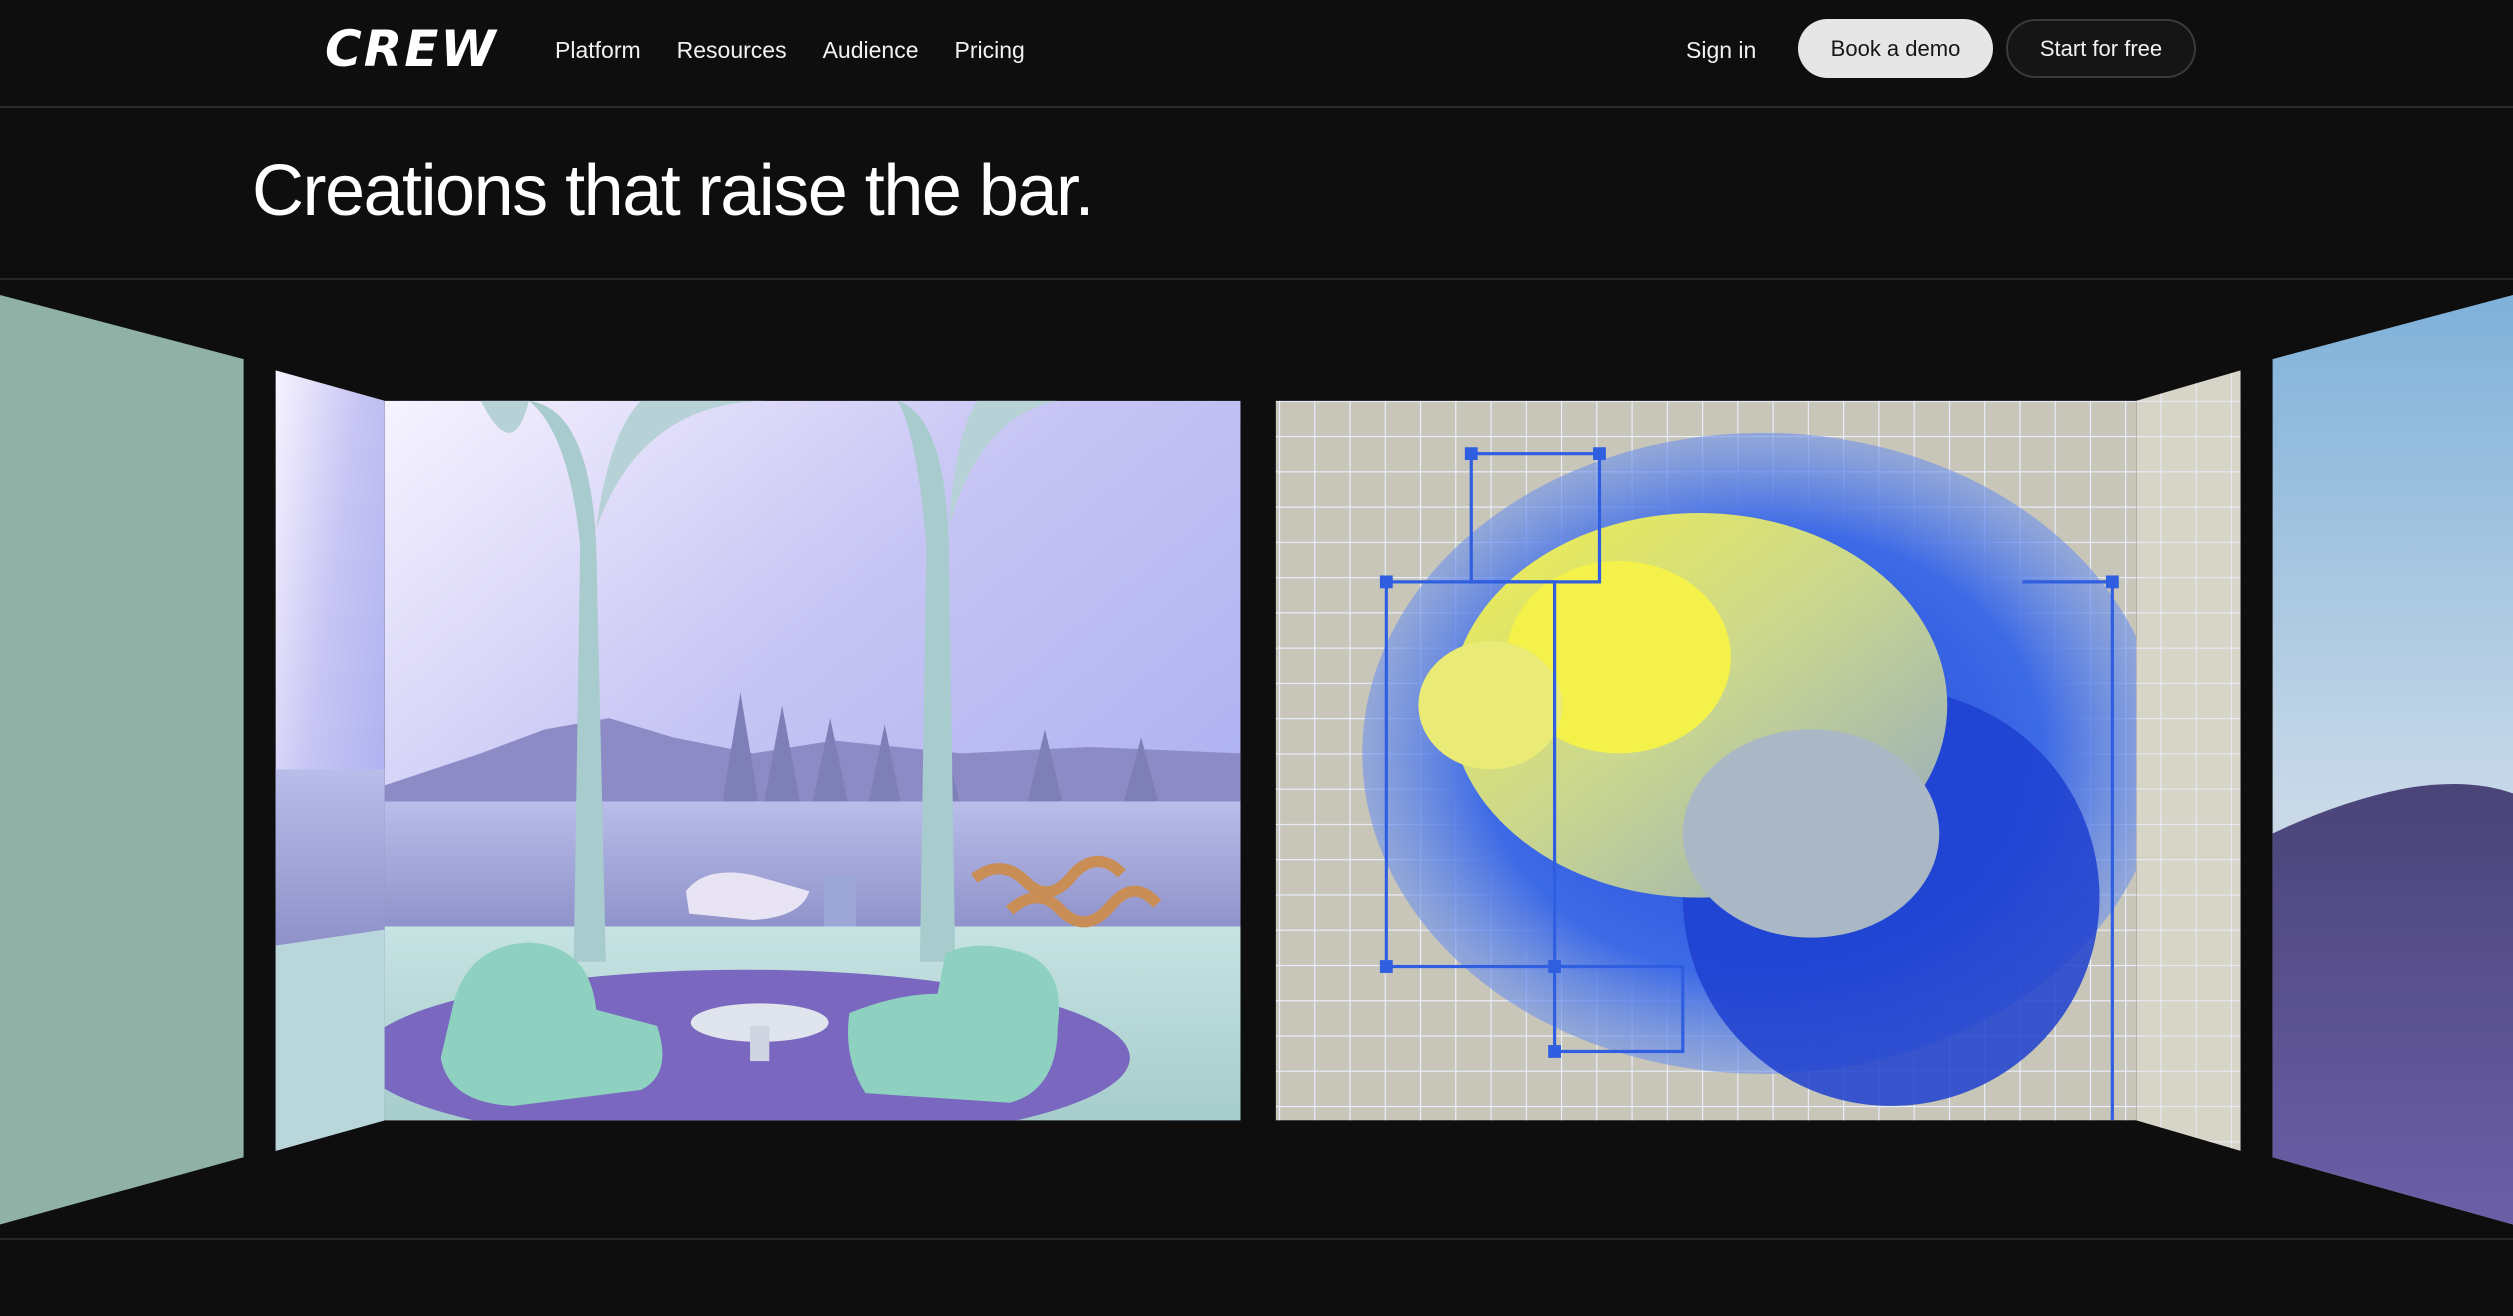 The width and height of the screenshot is (2513, 1316). What do you see at coordinates (1256, 1239) in the screenshot?
I see `section-divider-bottom` at bounding box center [1256, 1239].